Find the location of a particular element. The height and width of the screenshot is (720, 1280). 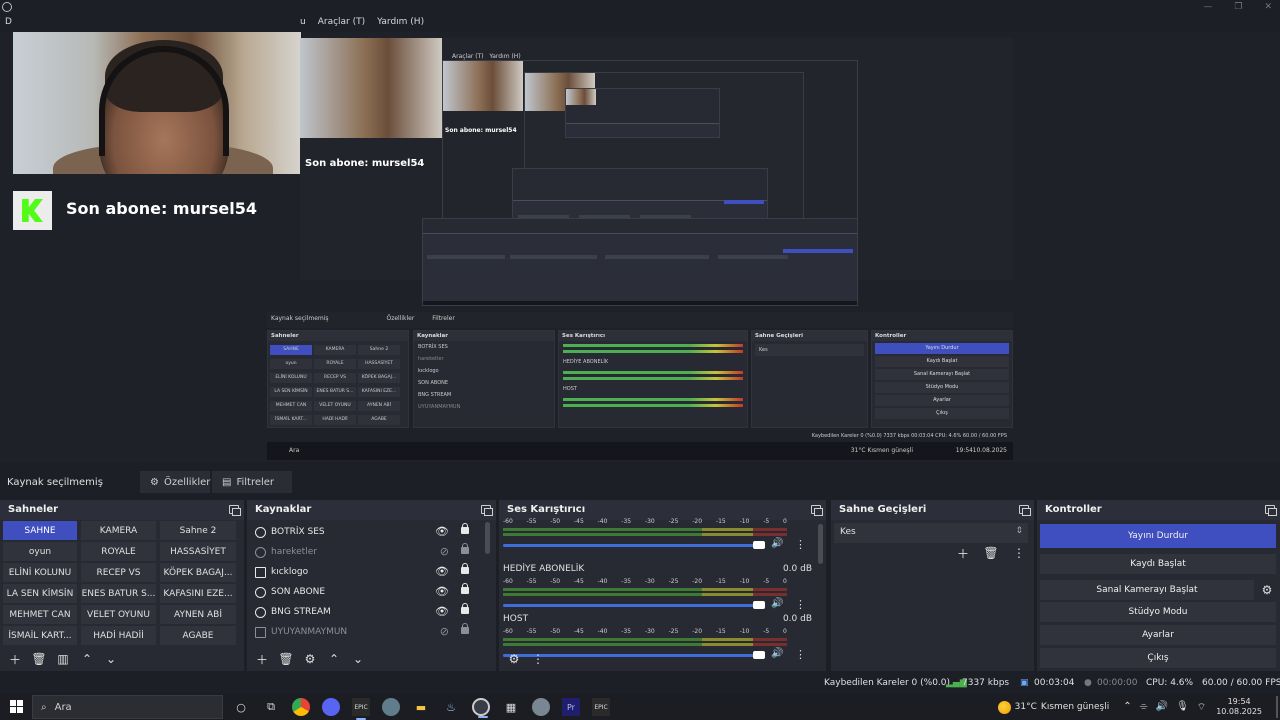

taskbar-search: ⌕ Ara is located at coordinates (127, 707).